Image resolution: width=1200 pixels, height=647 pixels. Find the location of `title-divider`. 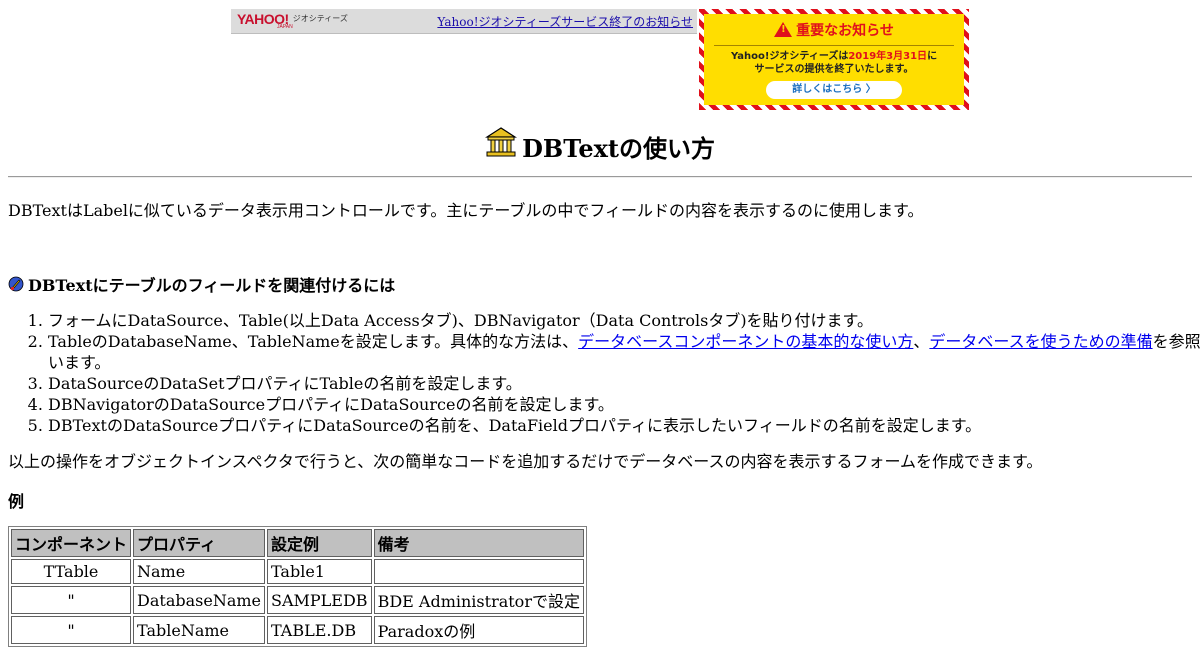

title-divider is located at coordinates (600, 177).